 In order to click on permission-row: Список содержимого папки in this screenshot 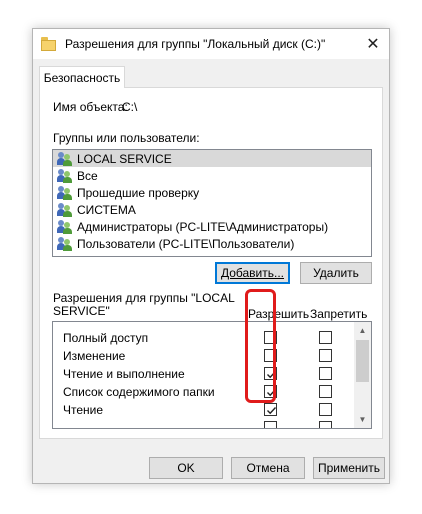, I will do `click(203, 391)`.